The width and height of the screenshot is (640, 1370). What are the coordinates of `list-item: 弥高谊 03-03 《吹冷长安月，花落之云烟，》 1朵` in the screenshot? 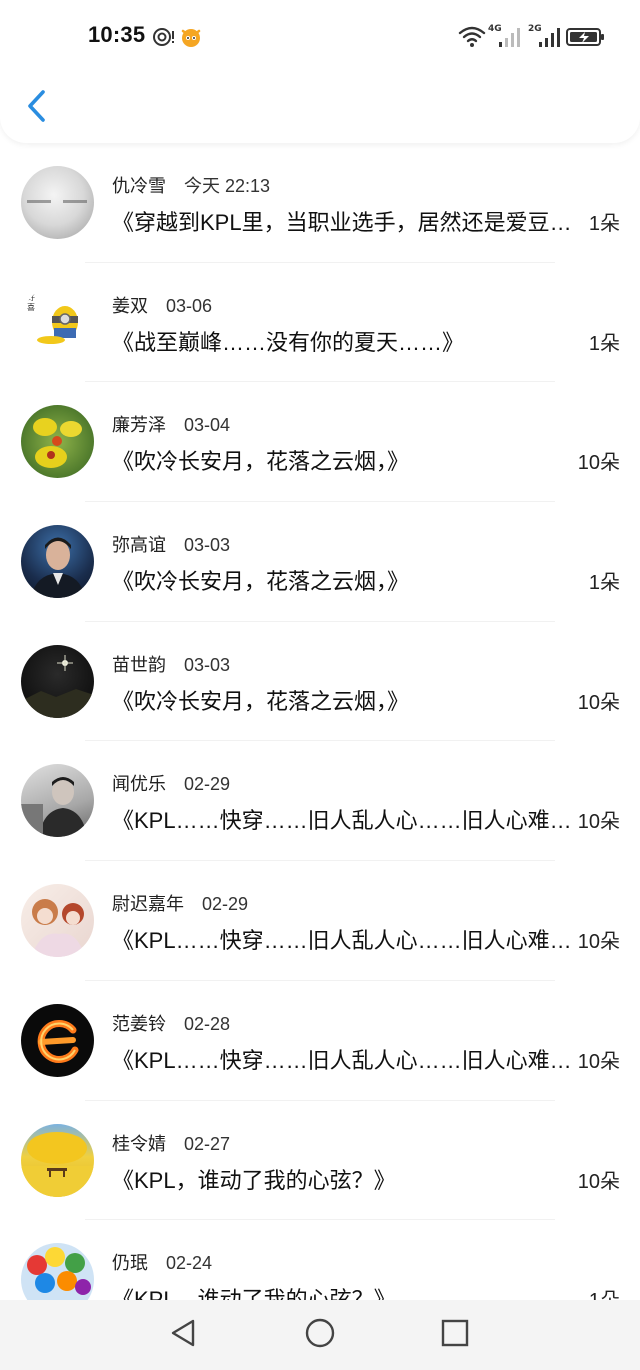 It's located at (320, 562).